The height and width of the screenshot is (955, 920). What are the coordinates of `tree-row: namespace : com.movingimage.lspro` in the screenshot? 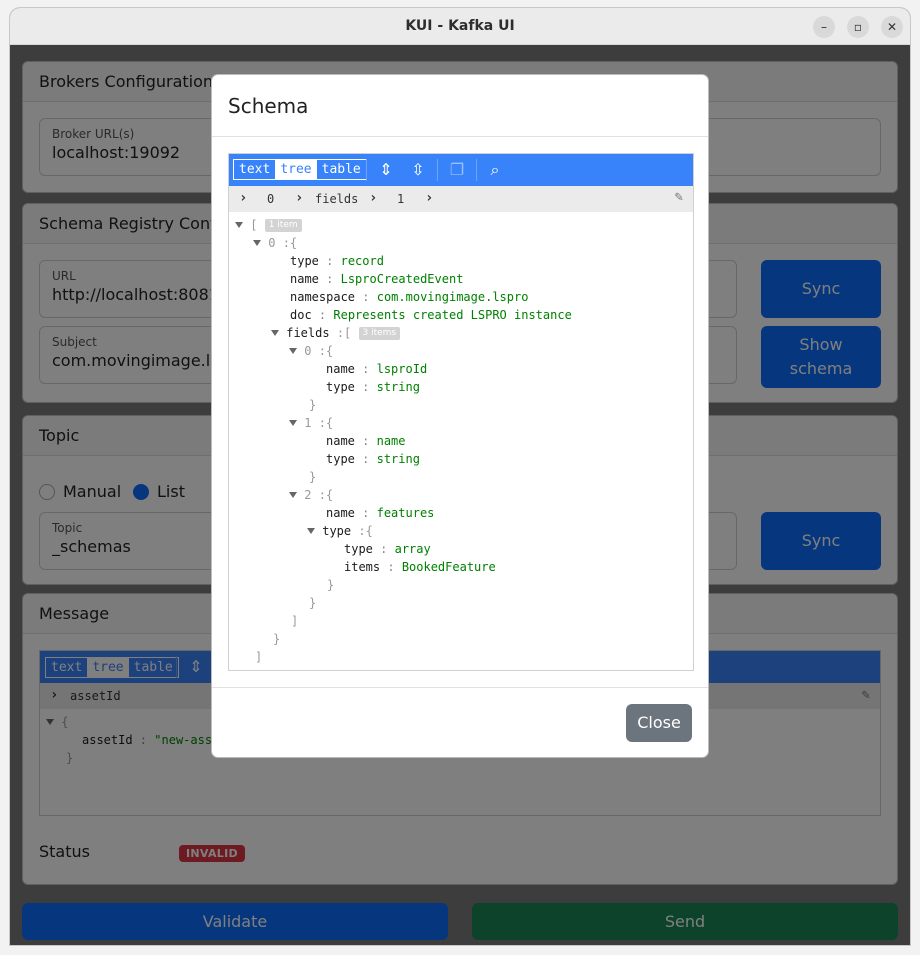 It's located at (409, 297).